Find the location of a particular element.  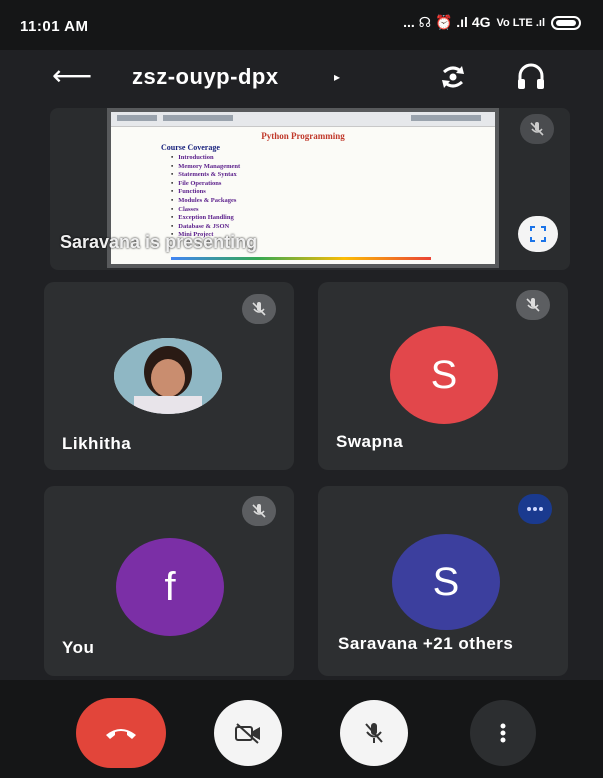

end-call-button is located at coordinates (121, 733).